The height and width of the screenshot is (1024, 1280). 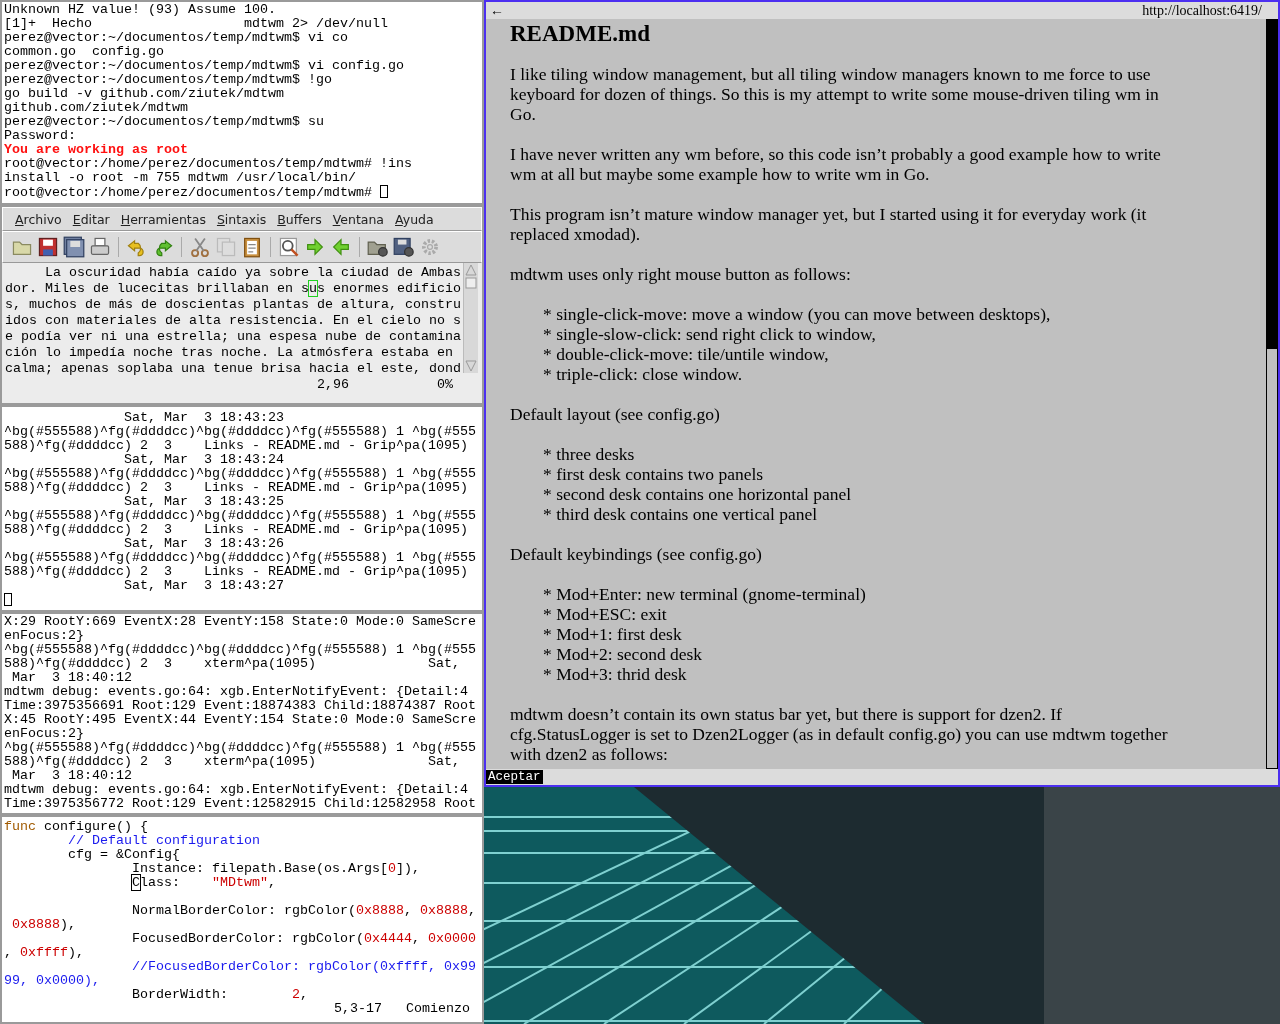 What do you see at coordinates (404, 247) in the screenshot?
I see `floppy-gear-icon` at bounding box center [404, 247].